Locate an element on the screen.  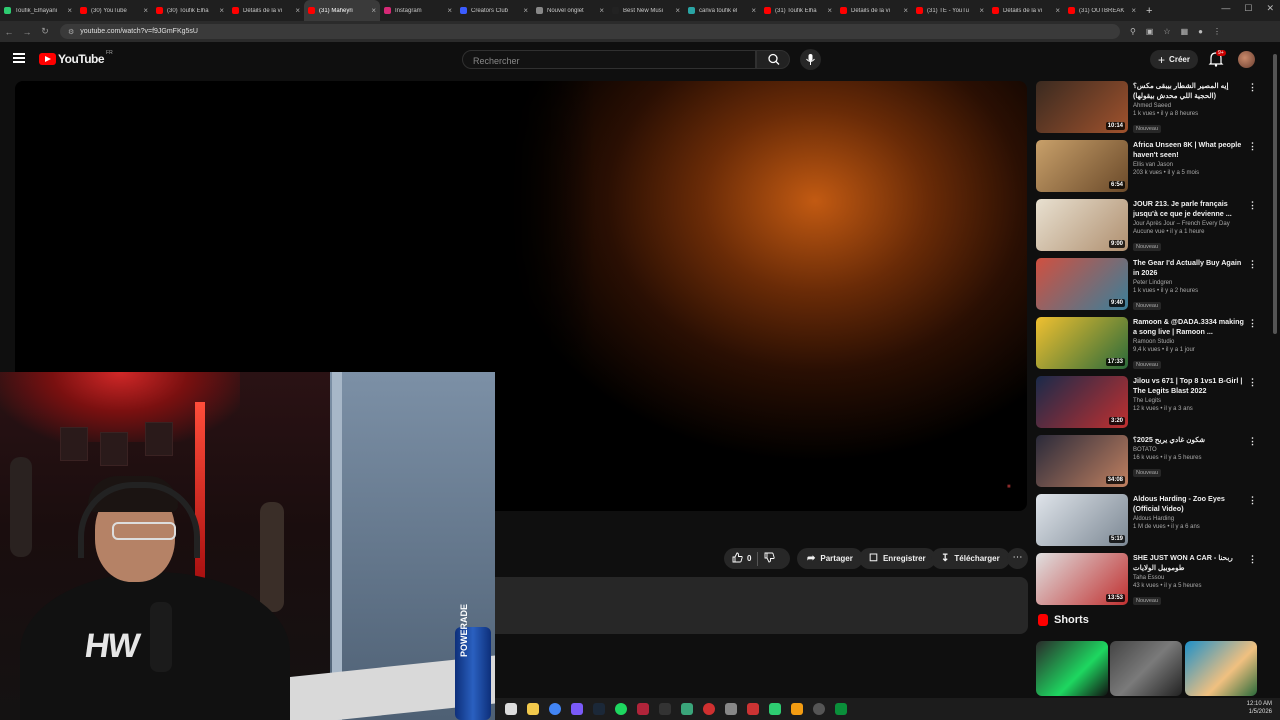
menu-icon is located at coordinates (19, 58).